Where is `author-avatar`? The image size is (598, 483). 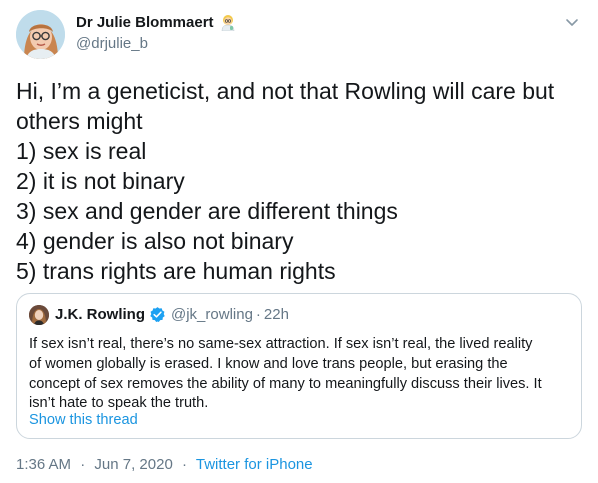
author-avatar is located at coordinates (40, 34).